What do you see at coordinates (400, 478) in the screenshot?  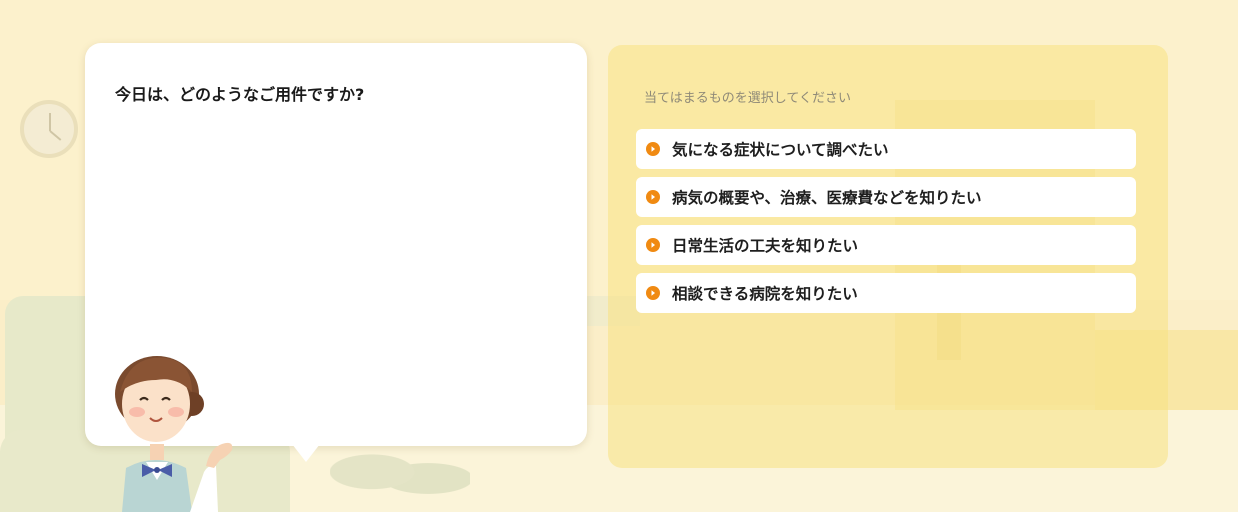 I see `background-plant` at bounding box center [400, 478].